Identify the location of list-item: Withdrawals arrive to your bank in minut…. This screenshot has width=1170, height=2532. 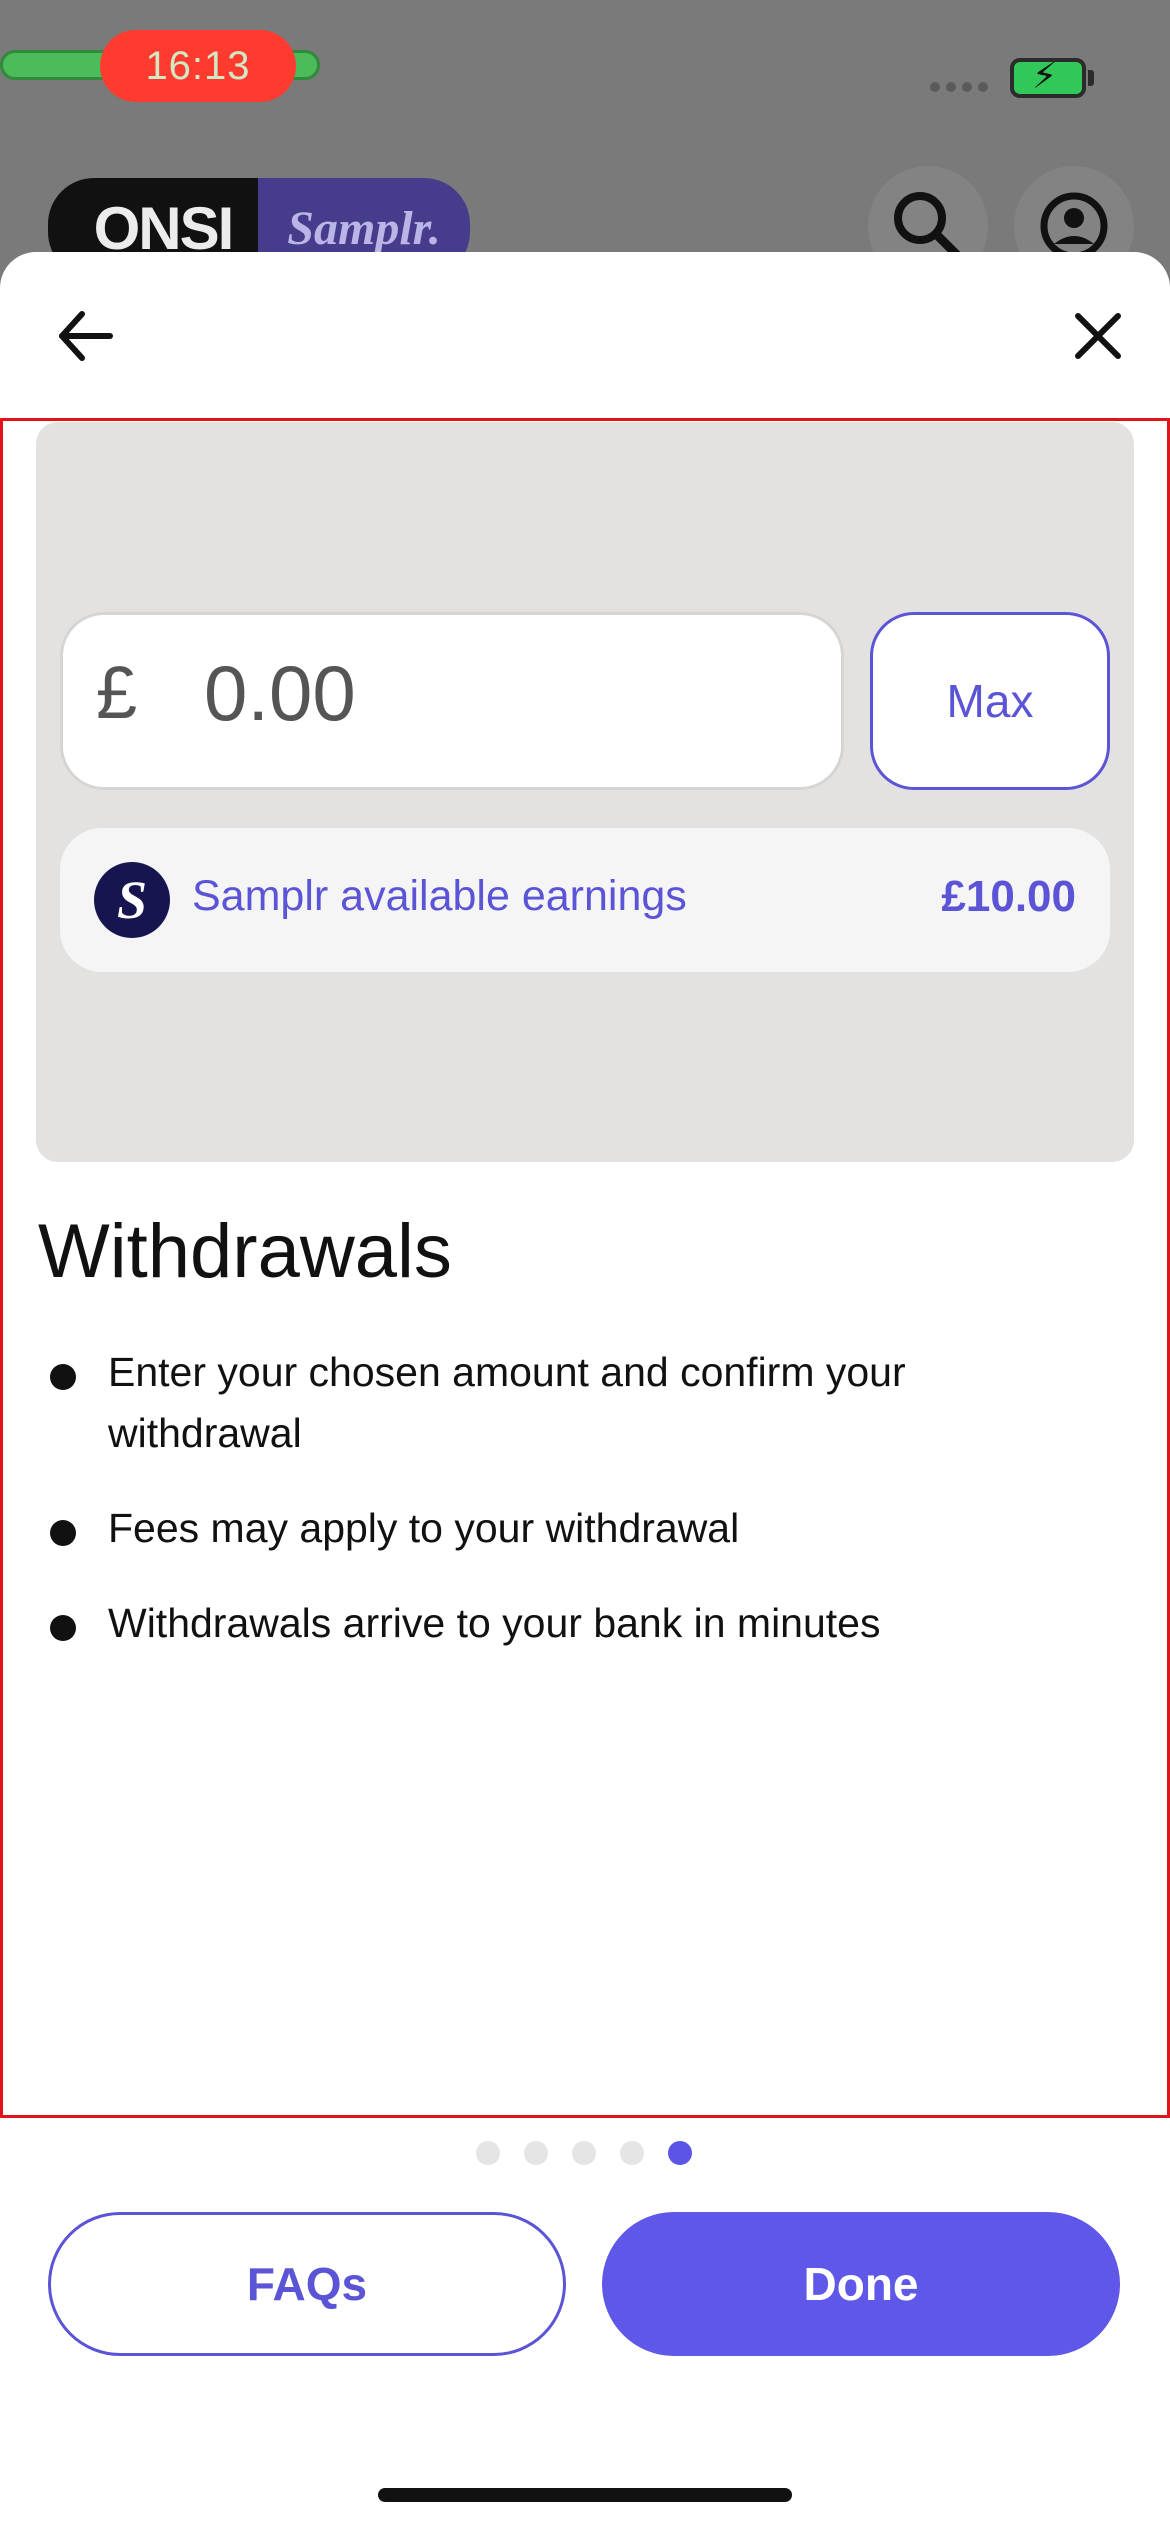
(570, 1623).